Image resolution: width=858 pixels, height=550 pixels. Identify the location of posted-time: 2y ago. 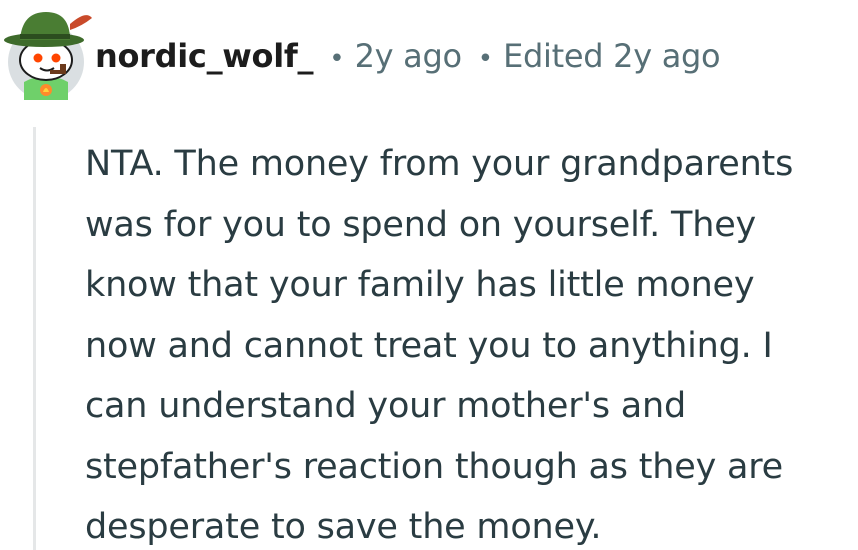
(408, 56).